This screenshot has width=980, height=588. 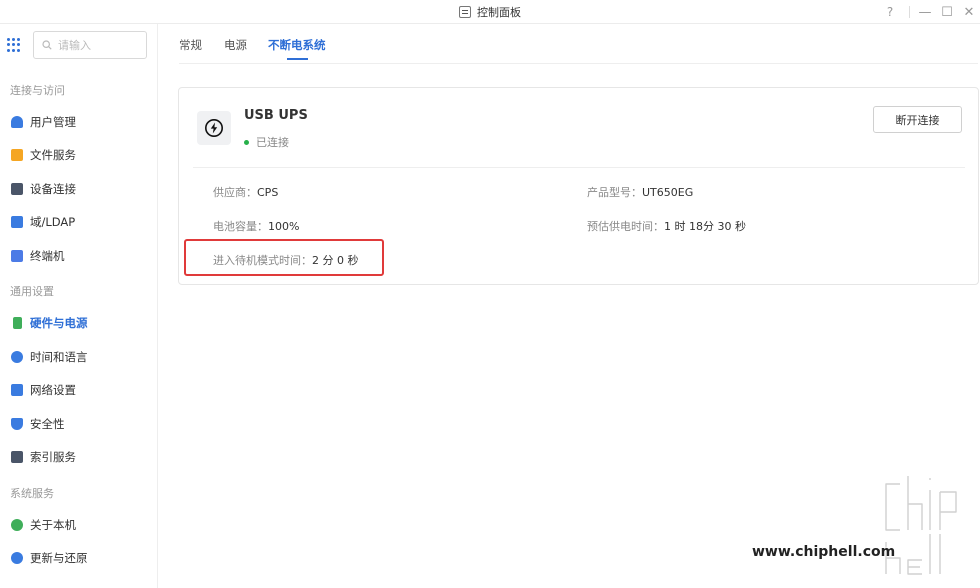 I want to click on chiphell-logo, so click(x=921, y=527).